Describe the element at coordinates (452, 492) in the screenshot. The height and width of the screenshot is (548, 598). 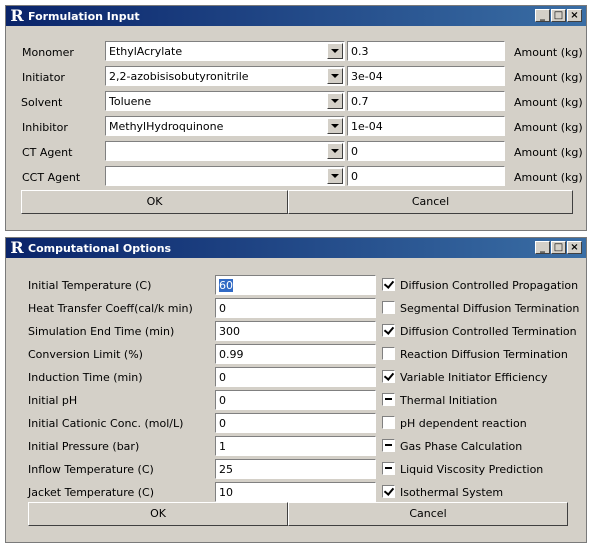
I see `option-checkbox-label: Isothermal System` at that location.